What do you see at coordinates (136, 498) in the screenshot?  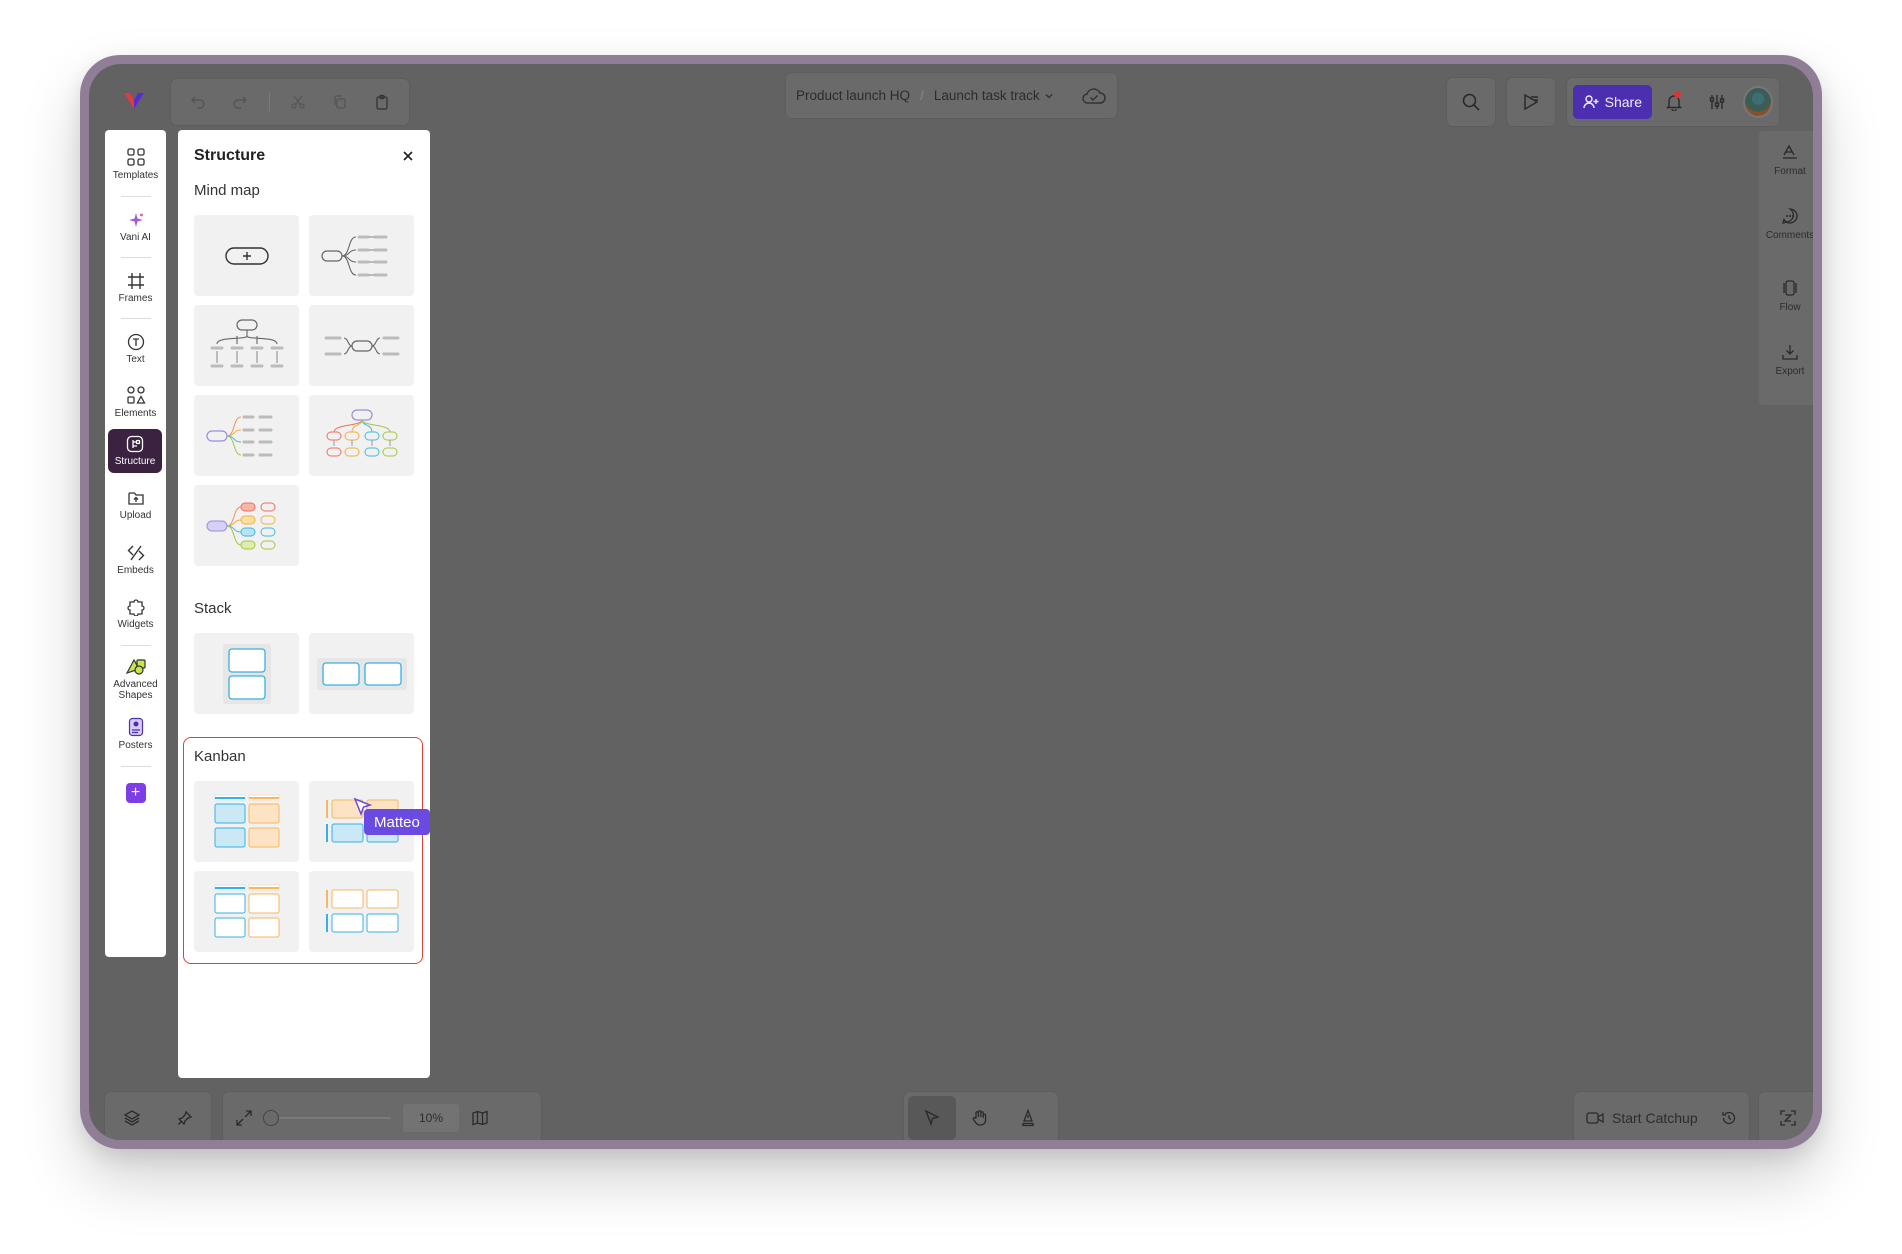 I see `upload-icon` at bounding box center [136, 498].